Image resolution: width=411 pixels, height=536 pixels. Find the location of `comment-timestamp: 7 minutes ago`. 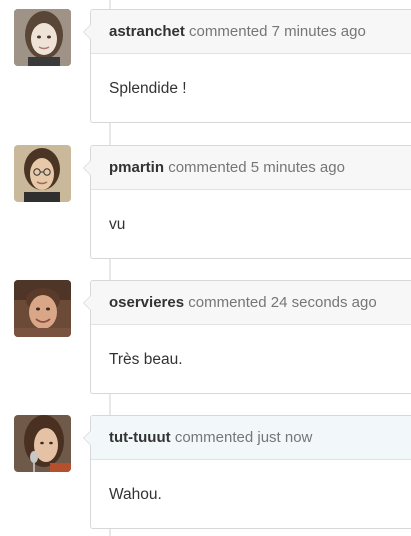

comment-timestamp: 7 minutes ago is located at coordinates (319, 31).